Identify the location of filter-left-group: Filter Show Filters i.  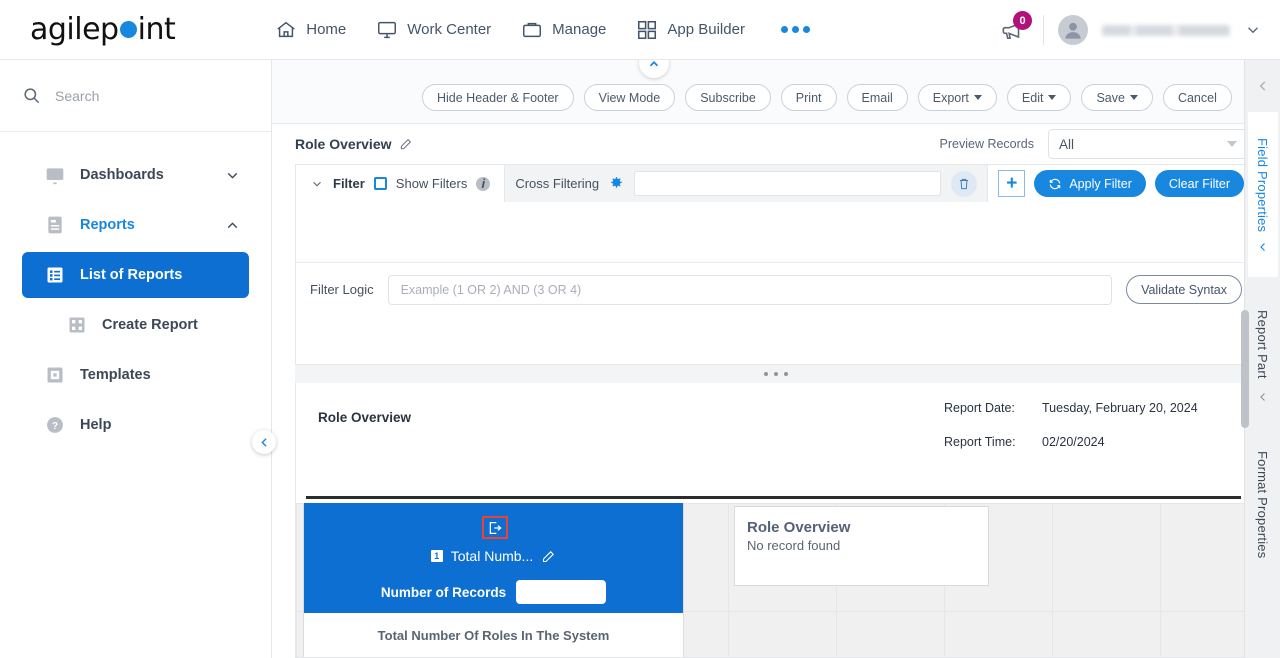
(401, 183).